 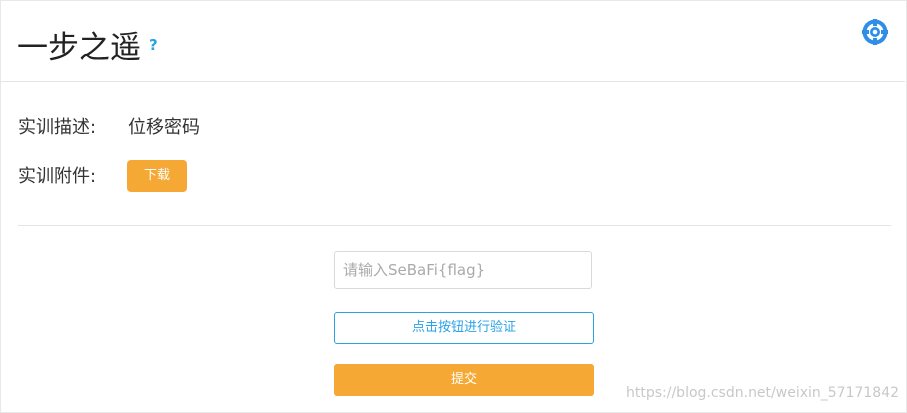 What do you see at coordinates (57, 127) in the screenshot?
I see `description-label: 实训描述:` at bounding box center [57, 127].